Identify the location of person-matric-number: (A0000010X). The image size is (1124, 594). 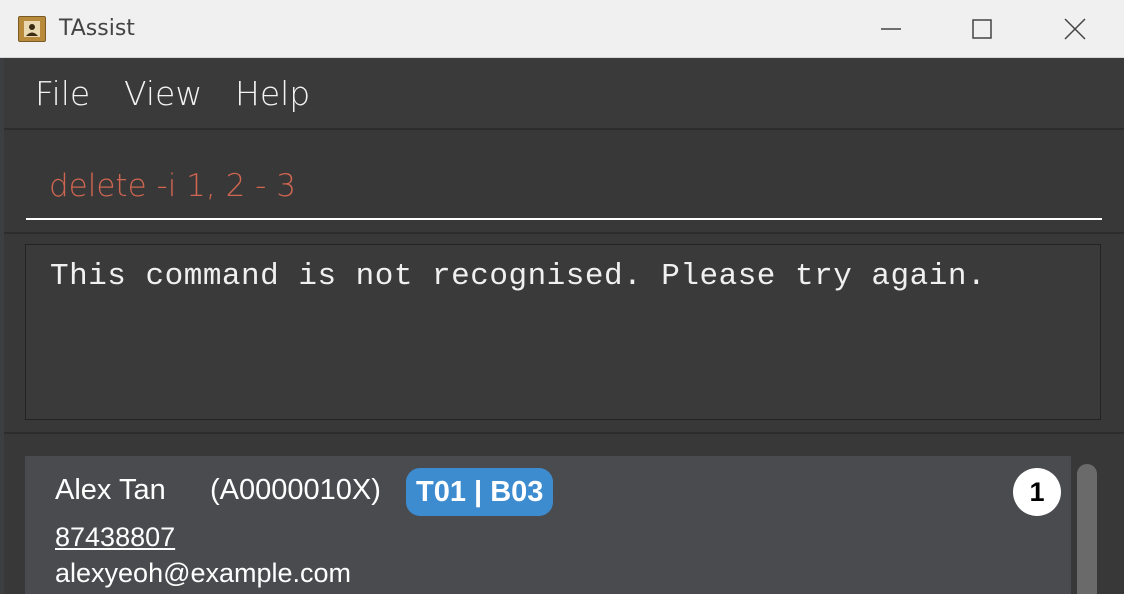
(295, 490).